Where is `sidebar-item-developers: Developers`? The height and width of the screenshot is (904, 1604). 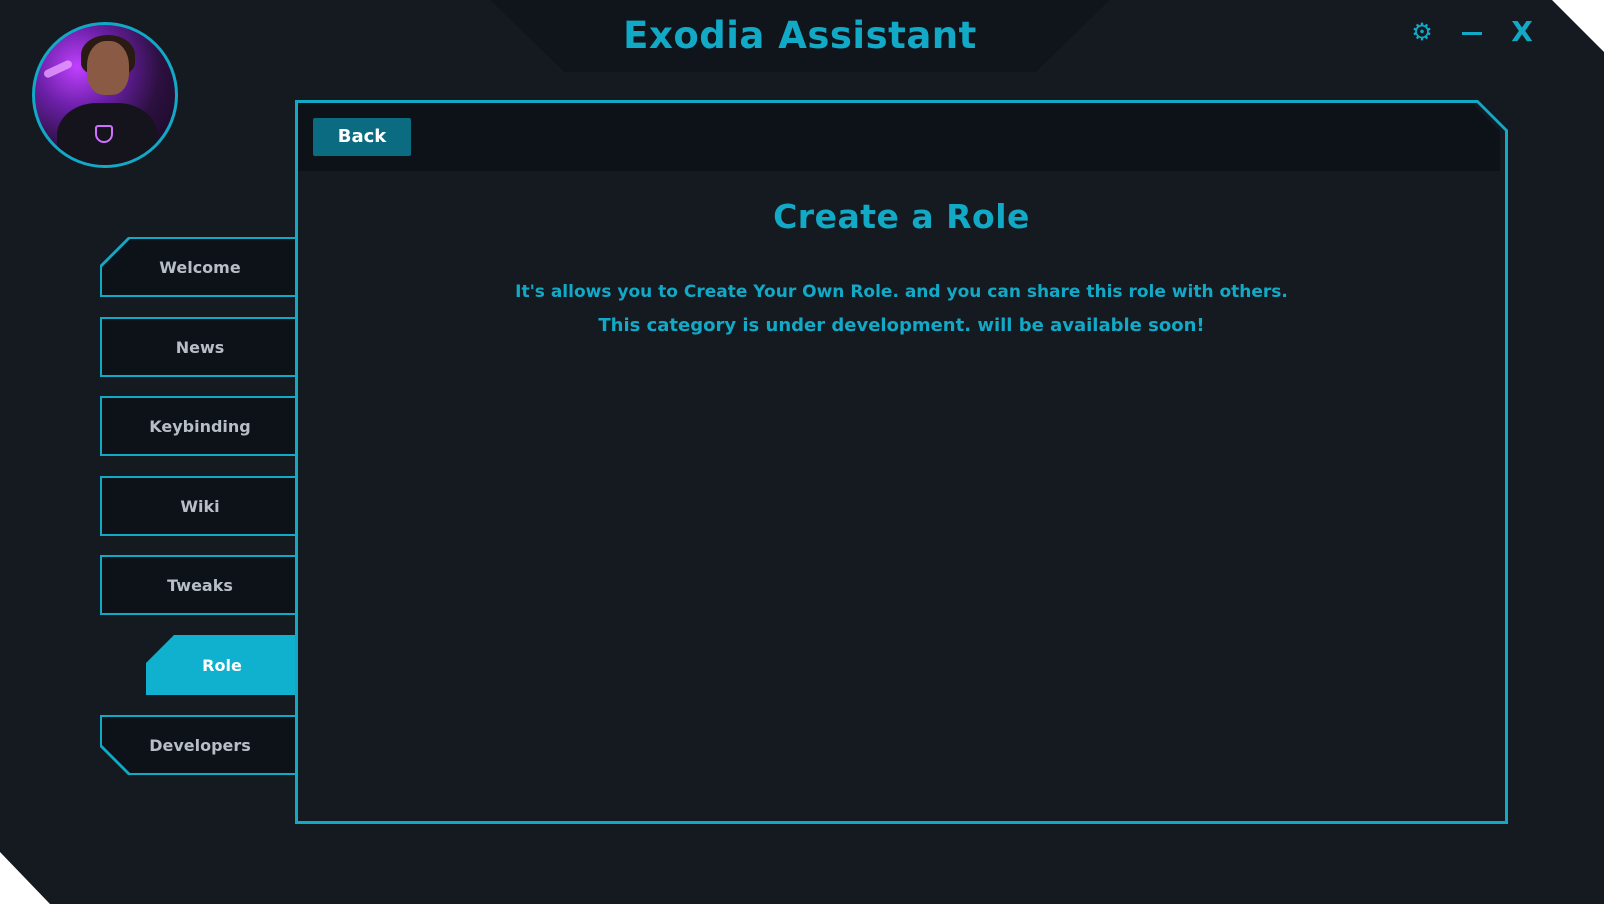
sidebar-item-developers: Developers is located at coordinates (199, 745).